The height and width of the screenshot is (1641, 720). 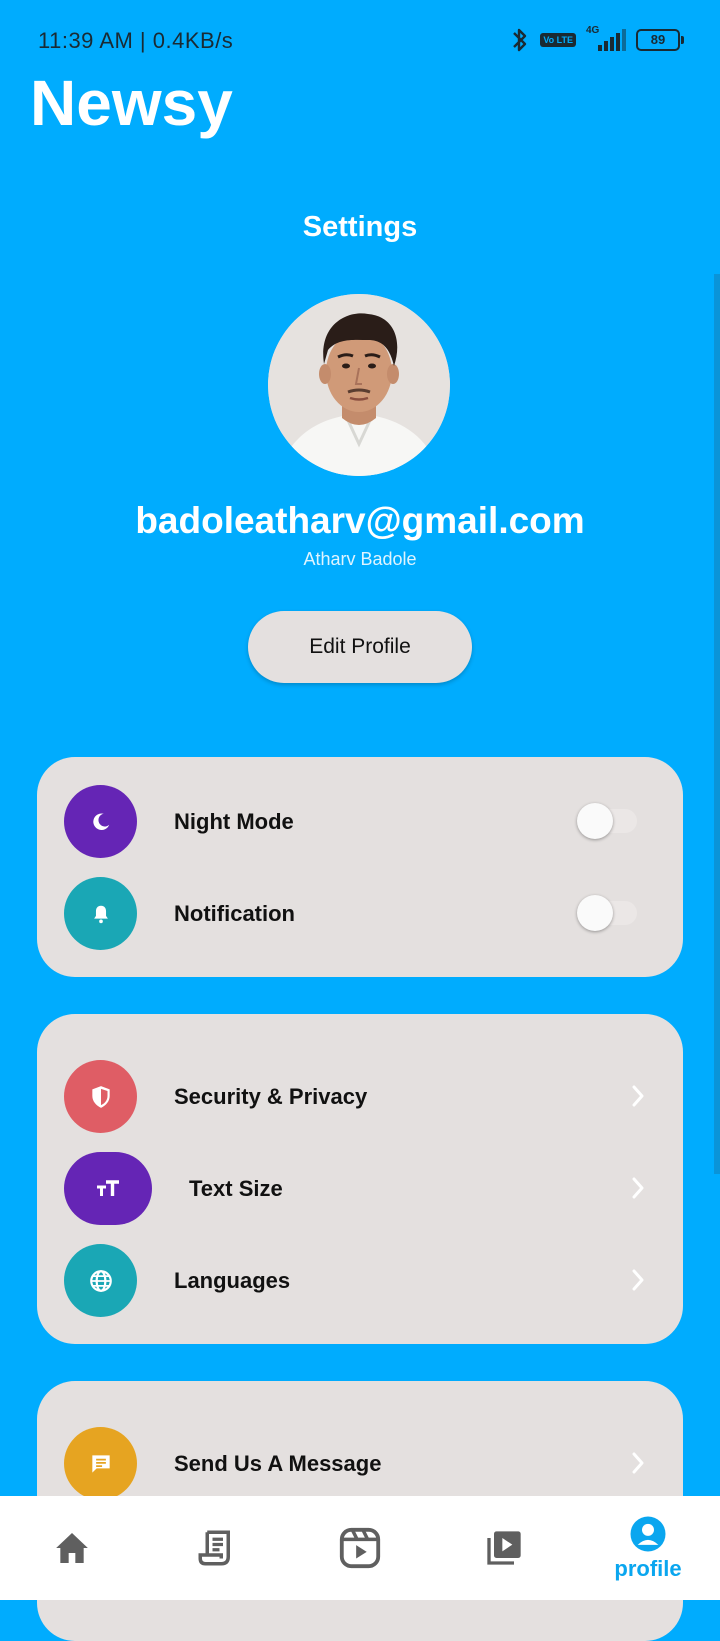 I want to click on profile-name: Atharv Badole, so click(x=360, y=559).